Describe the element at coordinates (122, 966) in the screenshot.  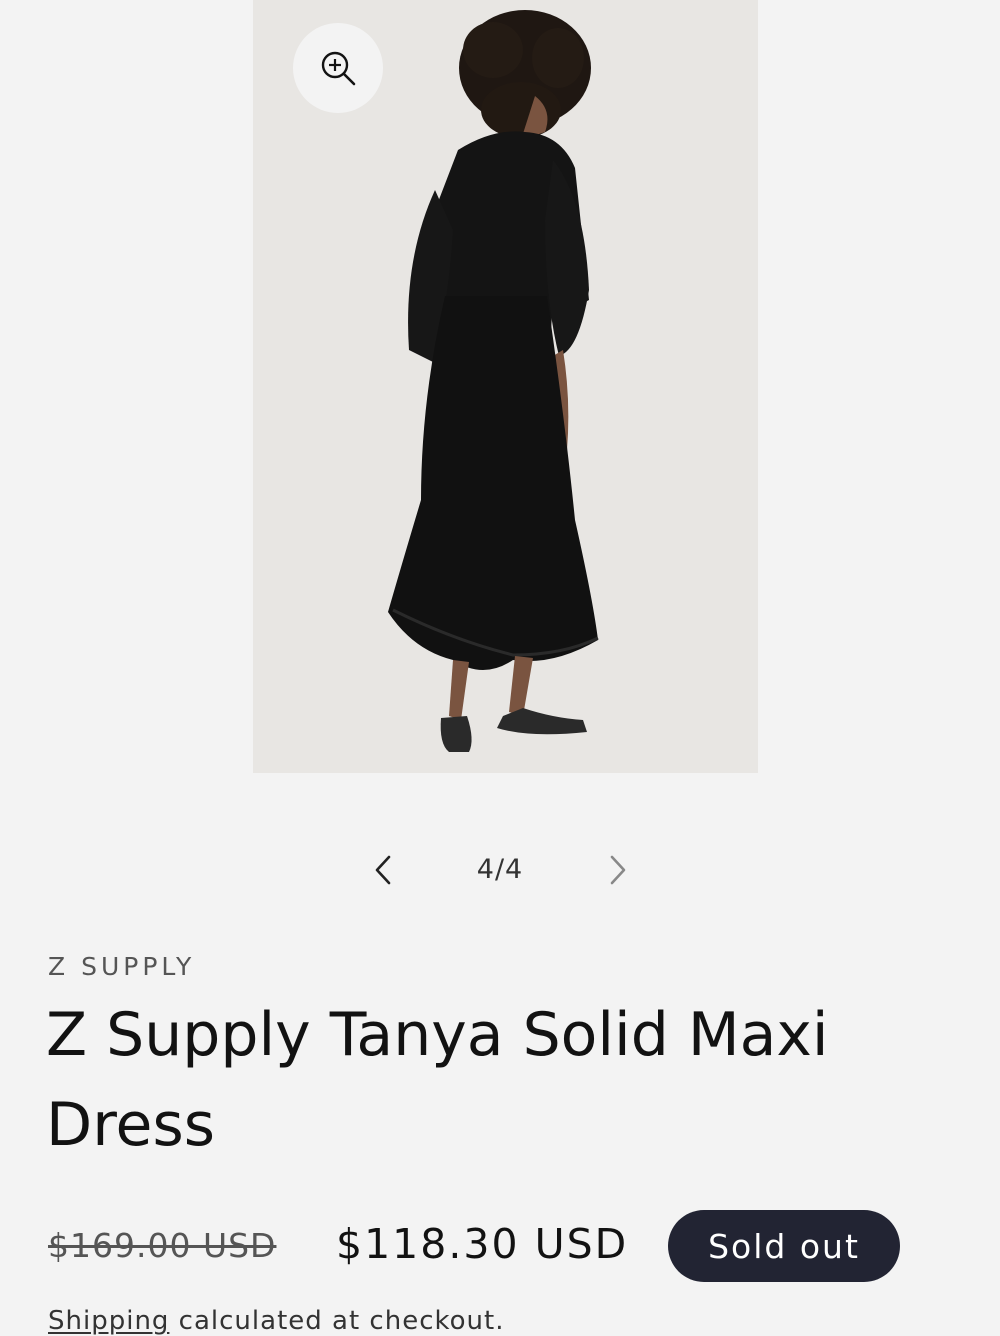
I see `product-vendor: Z SUPPLY` at that location.